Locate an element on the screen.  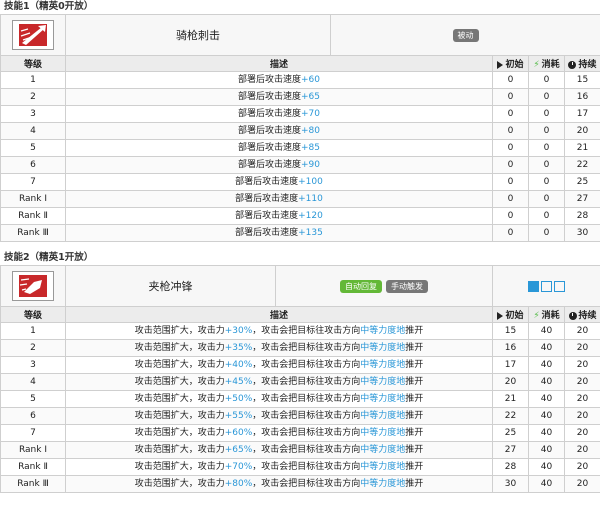
desc-cell: 部署后攻击速度+120 is located at coordinates (279, 216).